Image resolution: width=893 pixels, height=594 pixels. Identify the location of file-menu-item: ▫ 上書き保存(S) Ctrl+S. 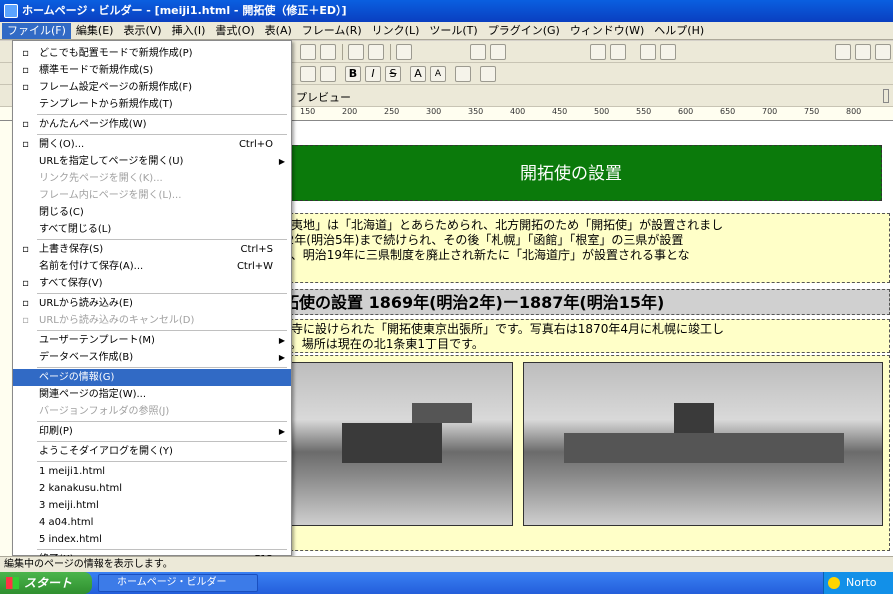
(152, 249).